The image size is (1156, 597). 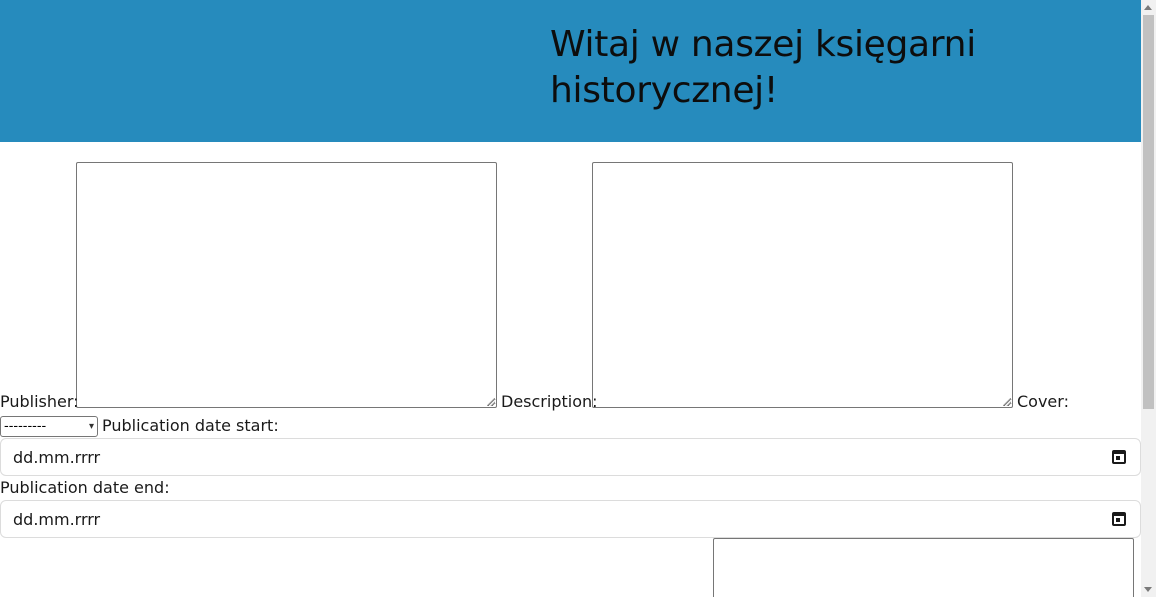 What do you see at coordinates (549, 401) in the screenshot?
I see `description-label: Description:` at bounding box center [549, 401].